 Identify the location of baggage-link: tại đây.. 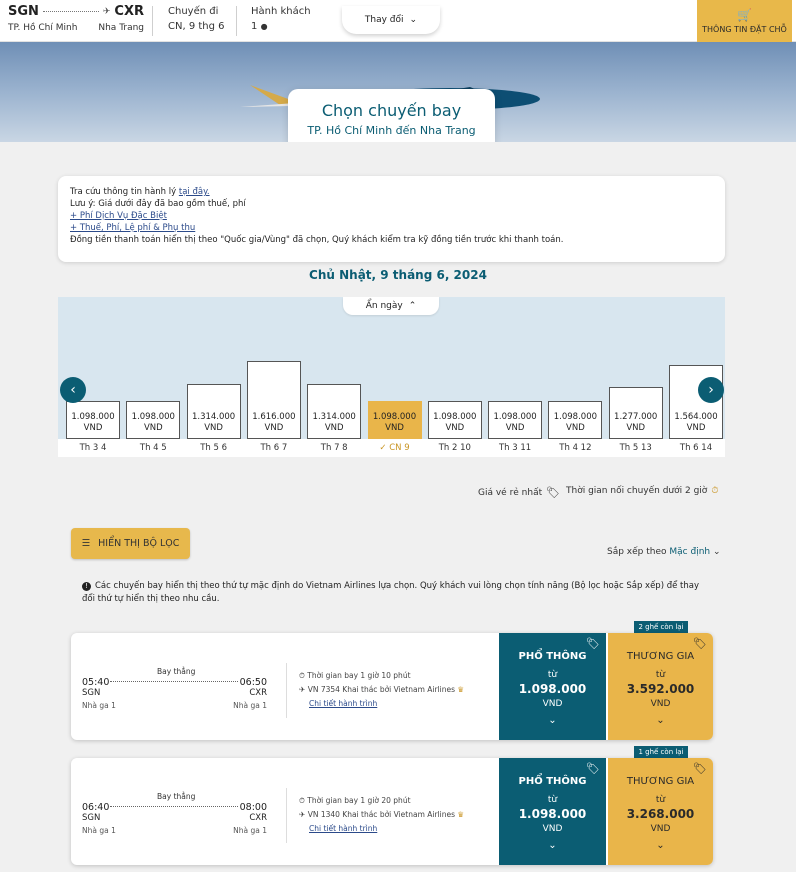
(194, 192).